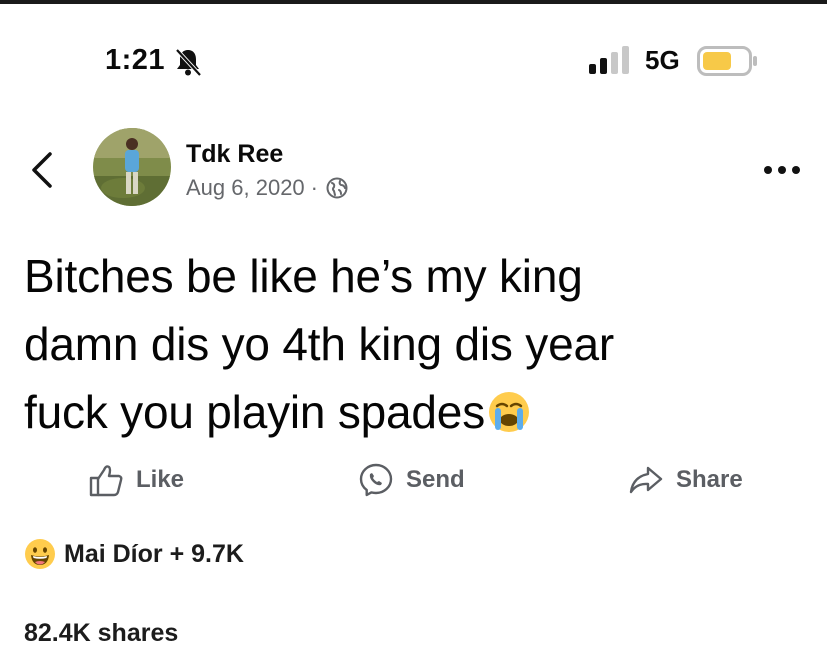 The width and height of the screenshot is (827, 667). Describe the element at coordinates (609, 60) in the screenshot. I see `cellular-signal-icon` at that location.